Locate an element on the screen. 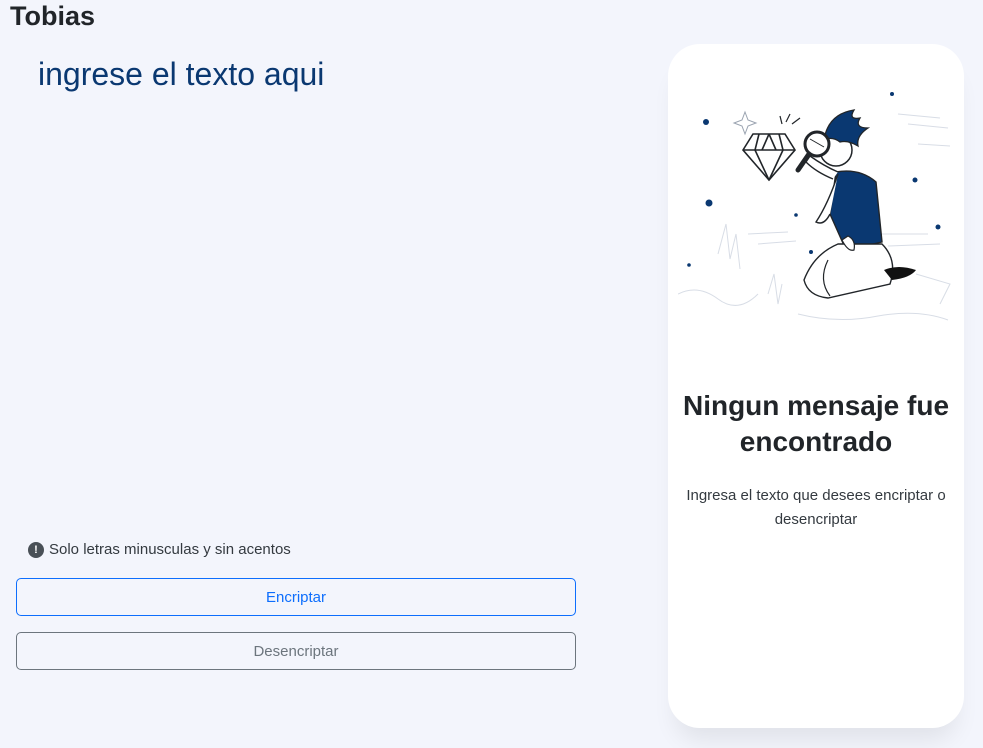 Image resolution: width=983 pixels, height=748 pixels. app-logo: Tobias is located at coordinates (53, 16).